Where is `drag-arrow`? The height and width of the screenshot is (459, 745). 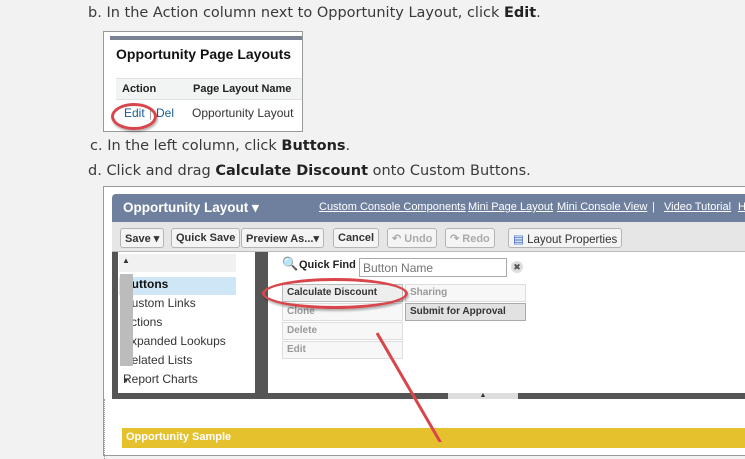
drag-arrow is located at coordinates (408, 387).